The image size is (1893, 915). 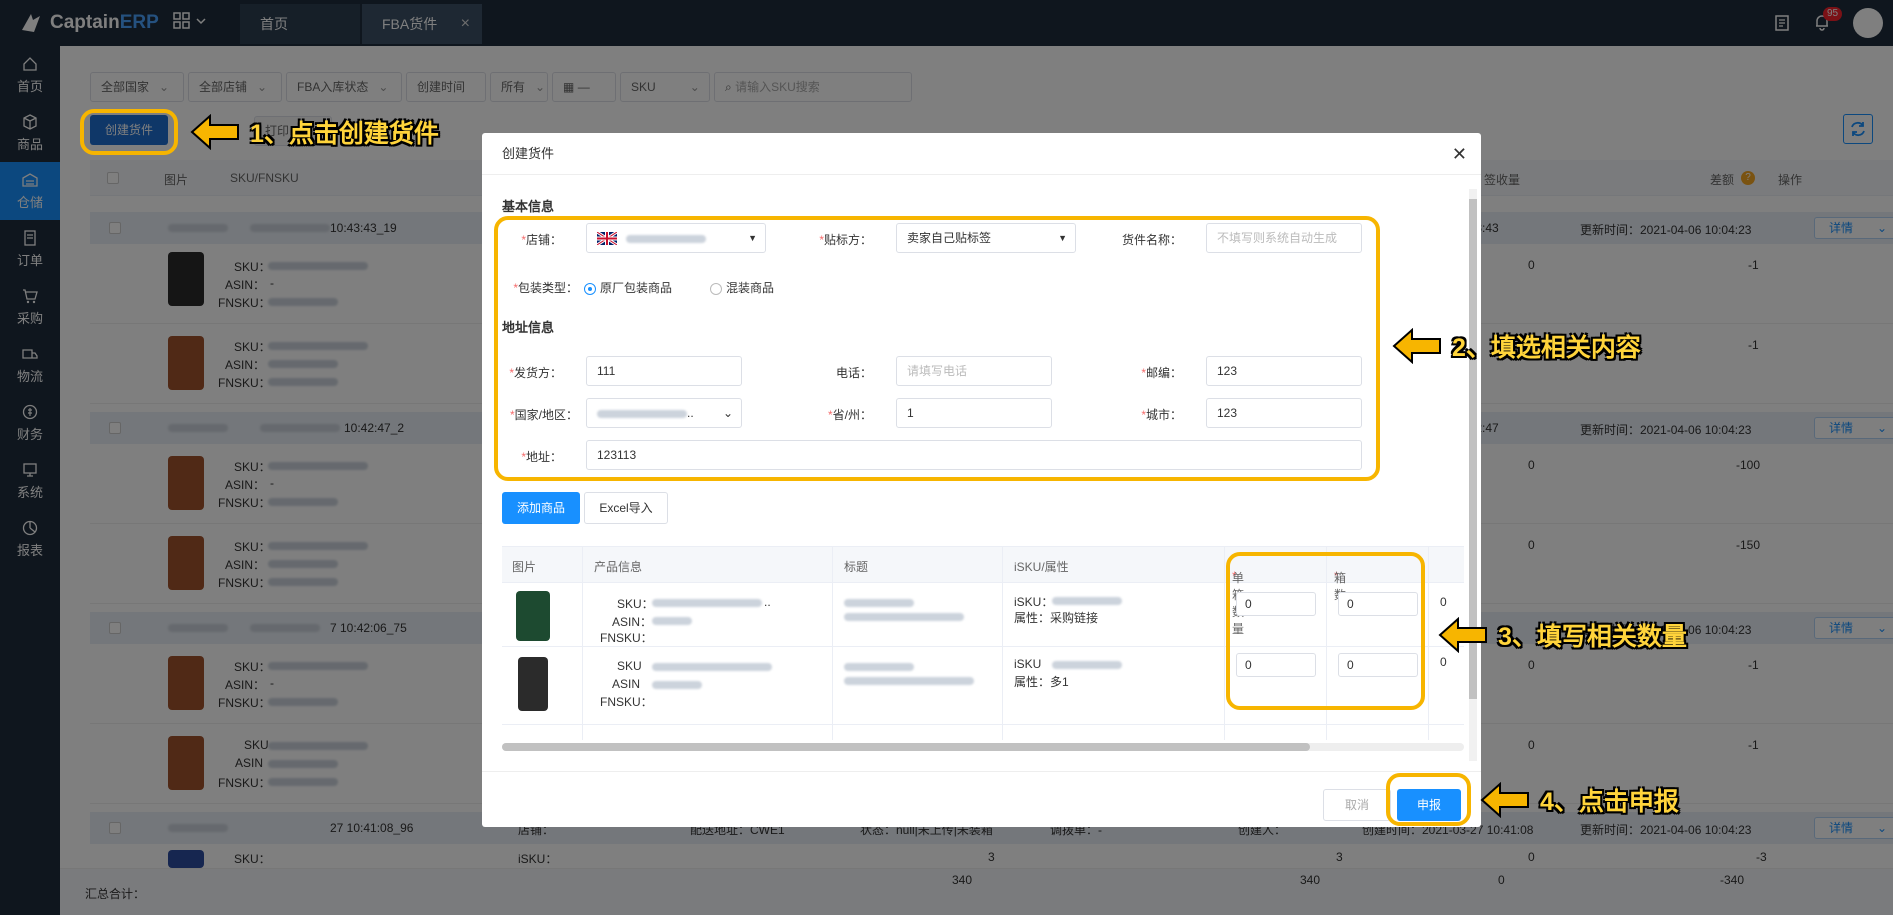 I want to click on annotation-step-4: 4、点击申报, so click(x=1579, y=800).